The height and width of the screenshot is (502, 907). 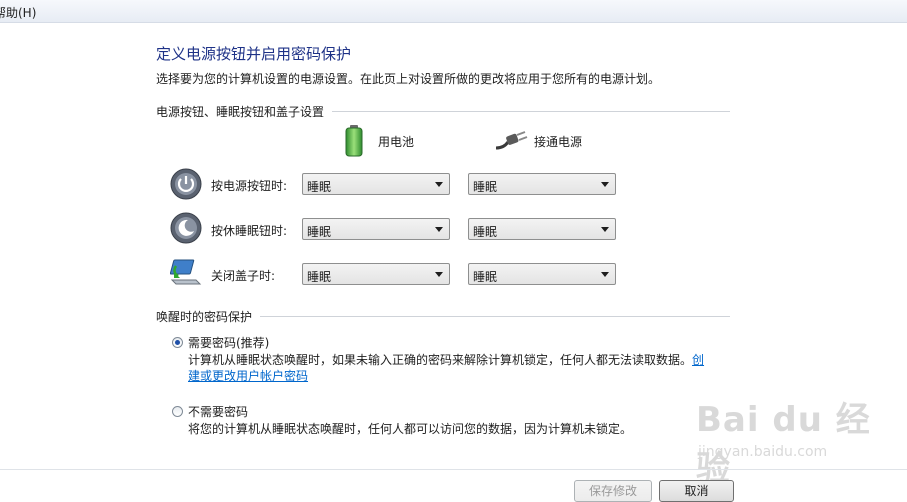 What do you see at coordinates (558, 141) in the screenshot?
I see `column-label-plugged: 接通电源` at bounding box center [558, 141].